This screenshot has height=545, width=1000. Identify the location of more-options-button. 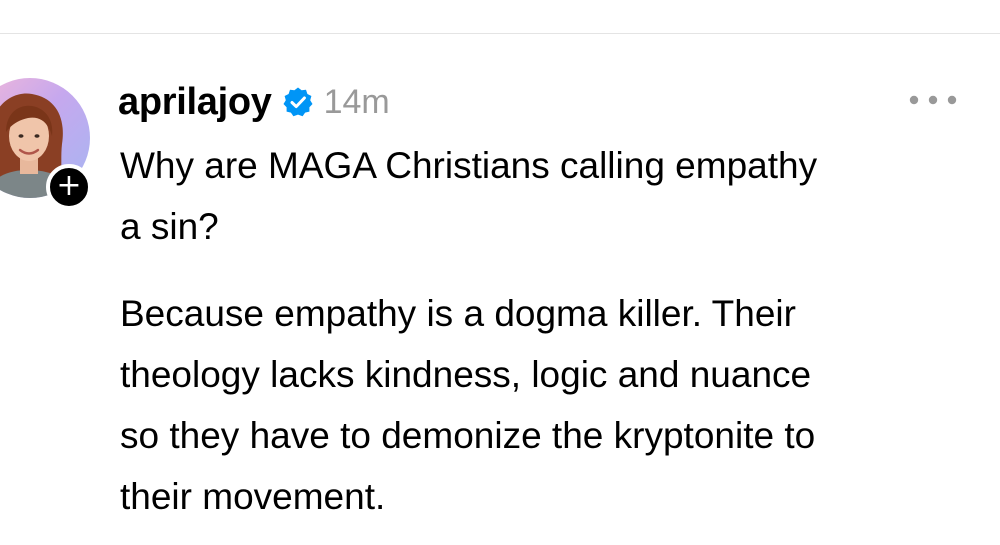
(933, 100).